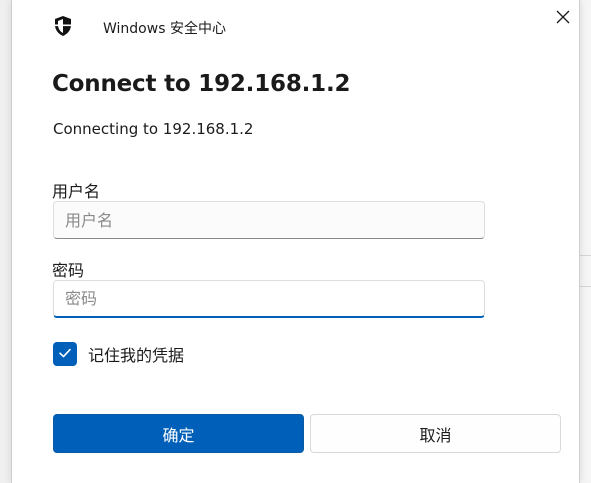 The height and width of the screenshot is (483, 591). I want to click on password-label: 密码, so click(68, 270).